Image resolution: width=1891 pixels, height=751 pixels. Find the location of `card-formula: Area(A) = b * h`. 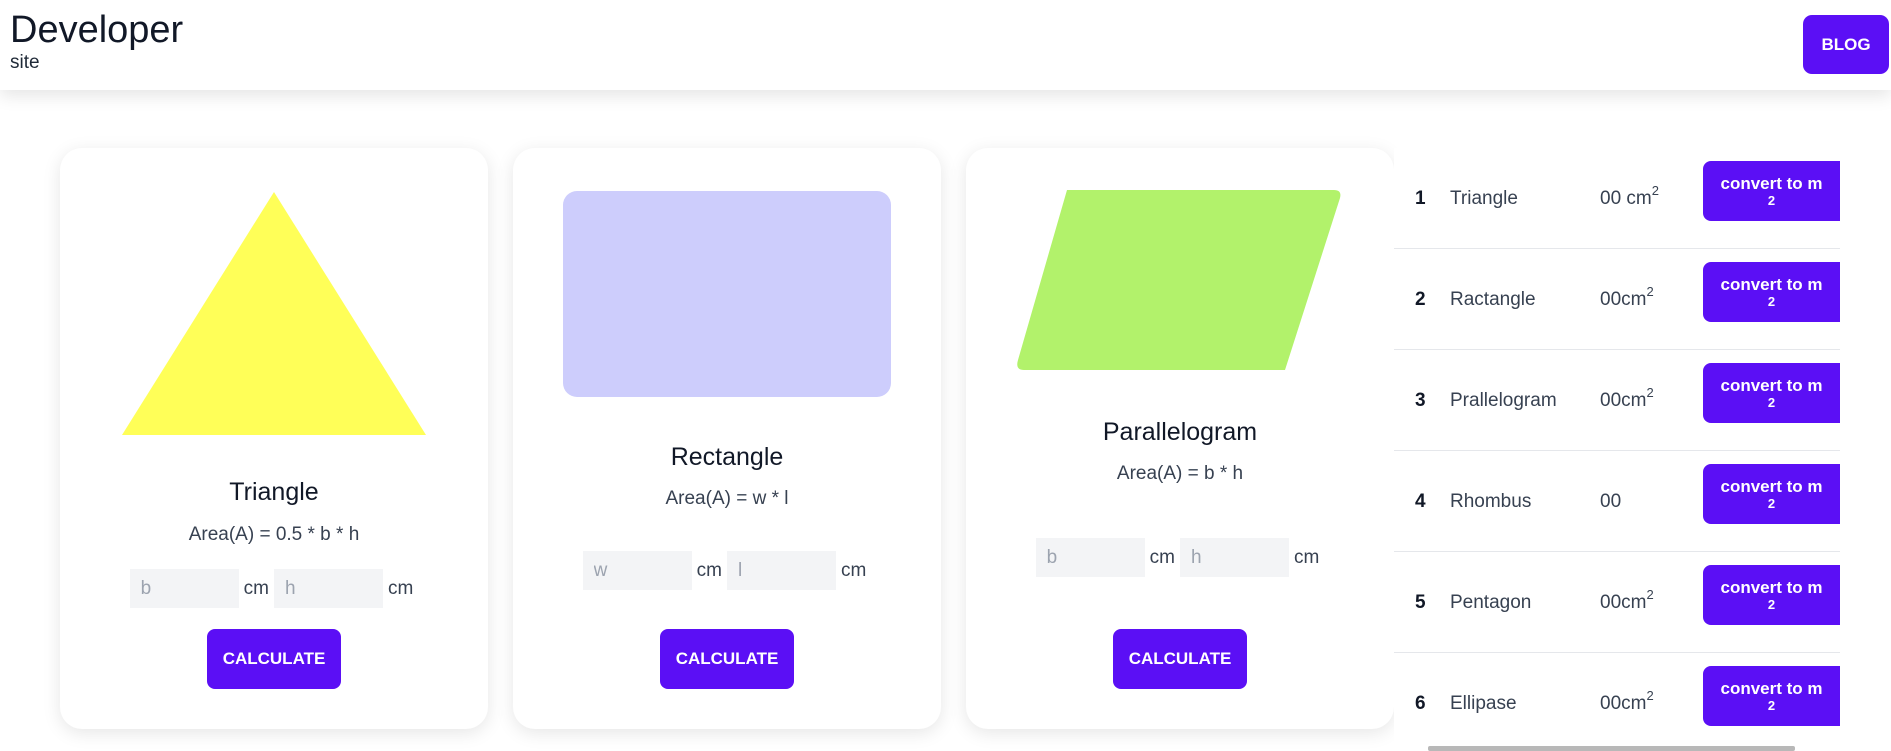

card-formula: Area(A) = b * h is located at coordinates (1180, 473).